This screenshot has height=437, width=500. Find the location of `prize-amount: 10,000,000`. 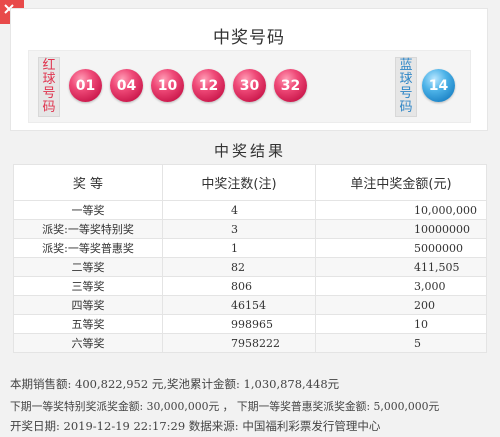

prize-amount: 10,000,000 is located at coordinates (401, 210).